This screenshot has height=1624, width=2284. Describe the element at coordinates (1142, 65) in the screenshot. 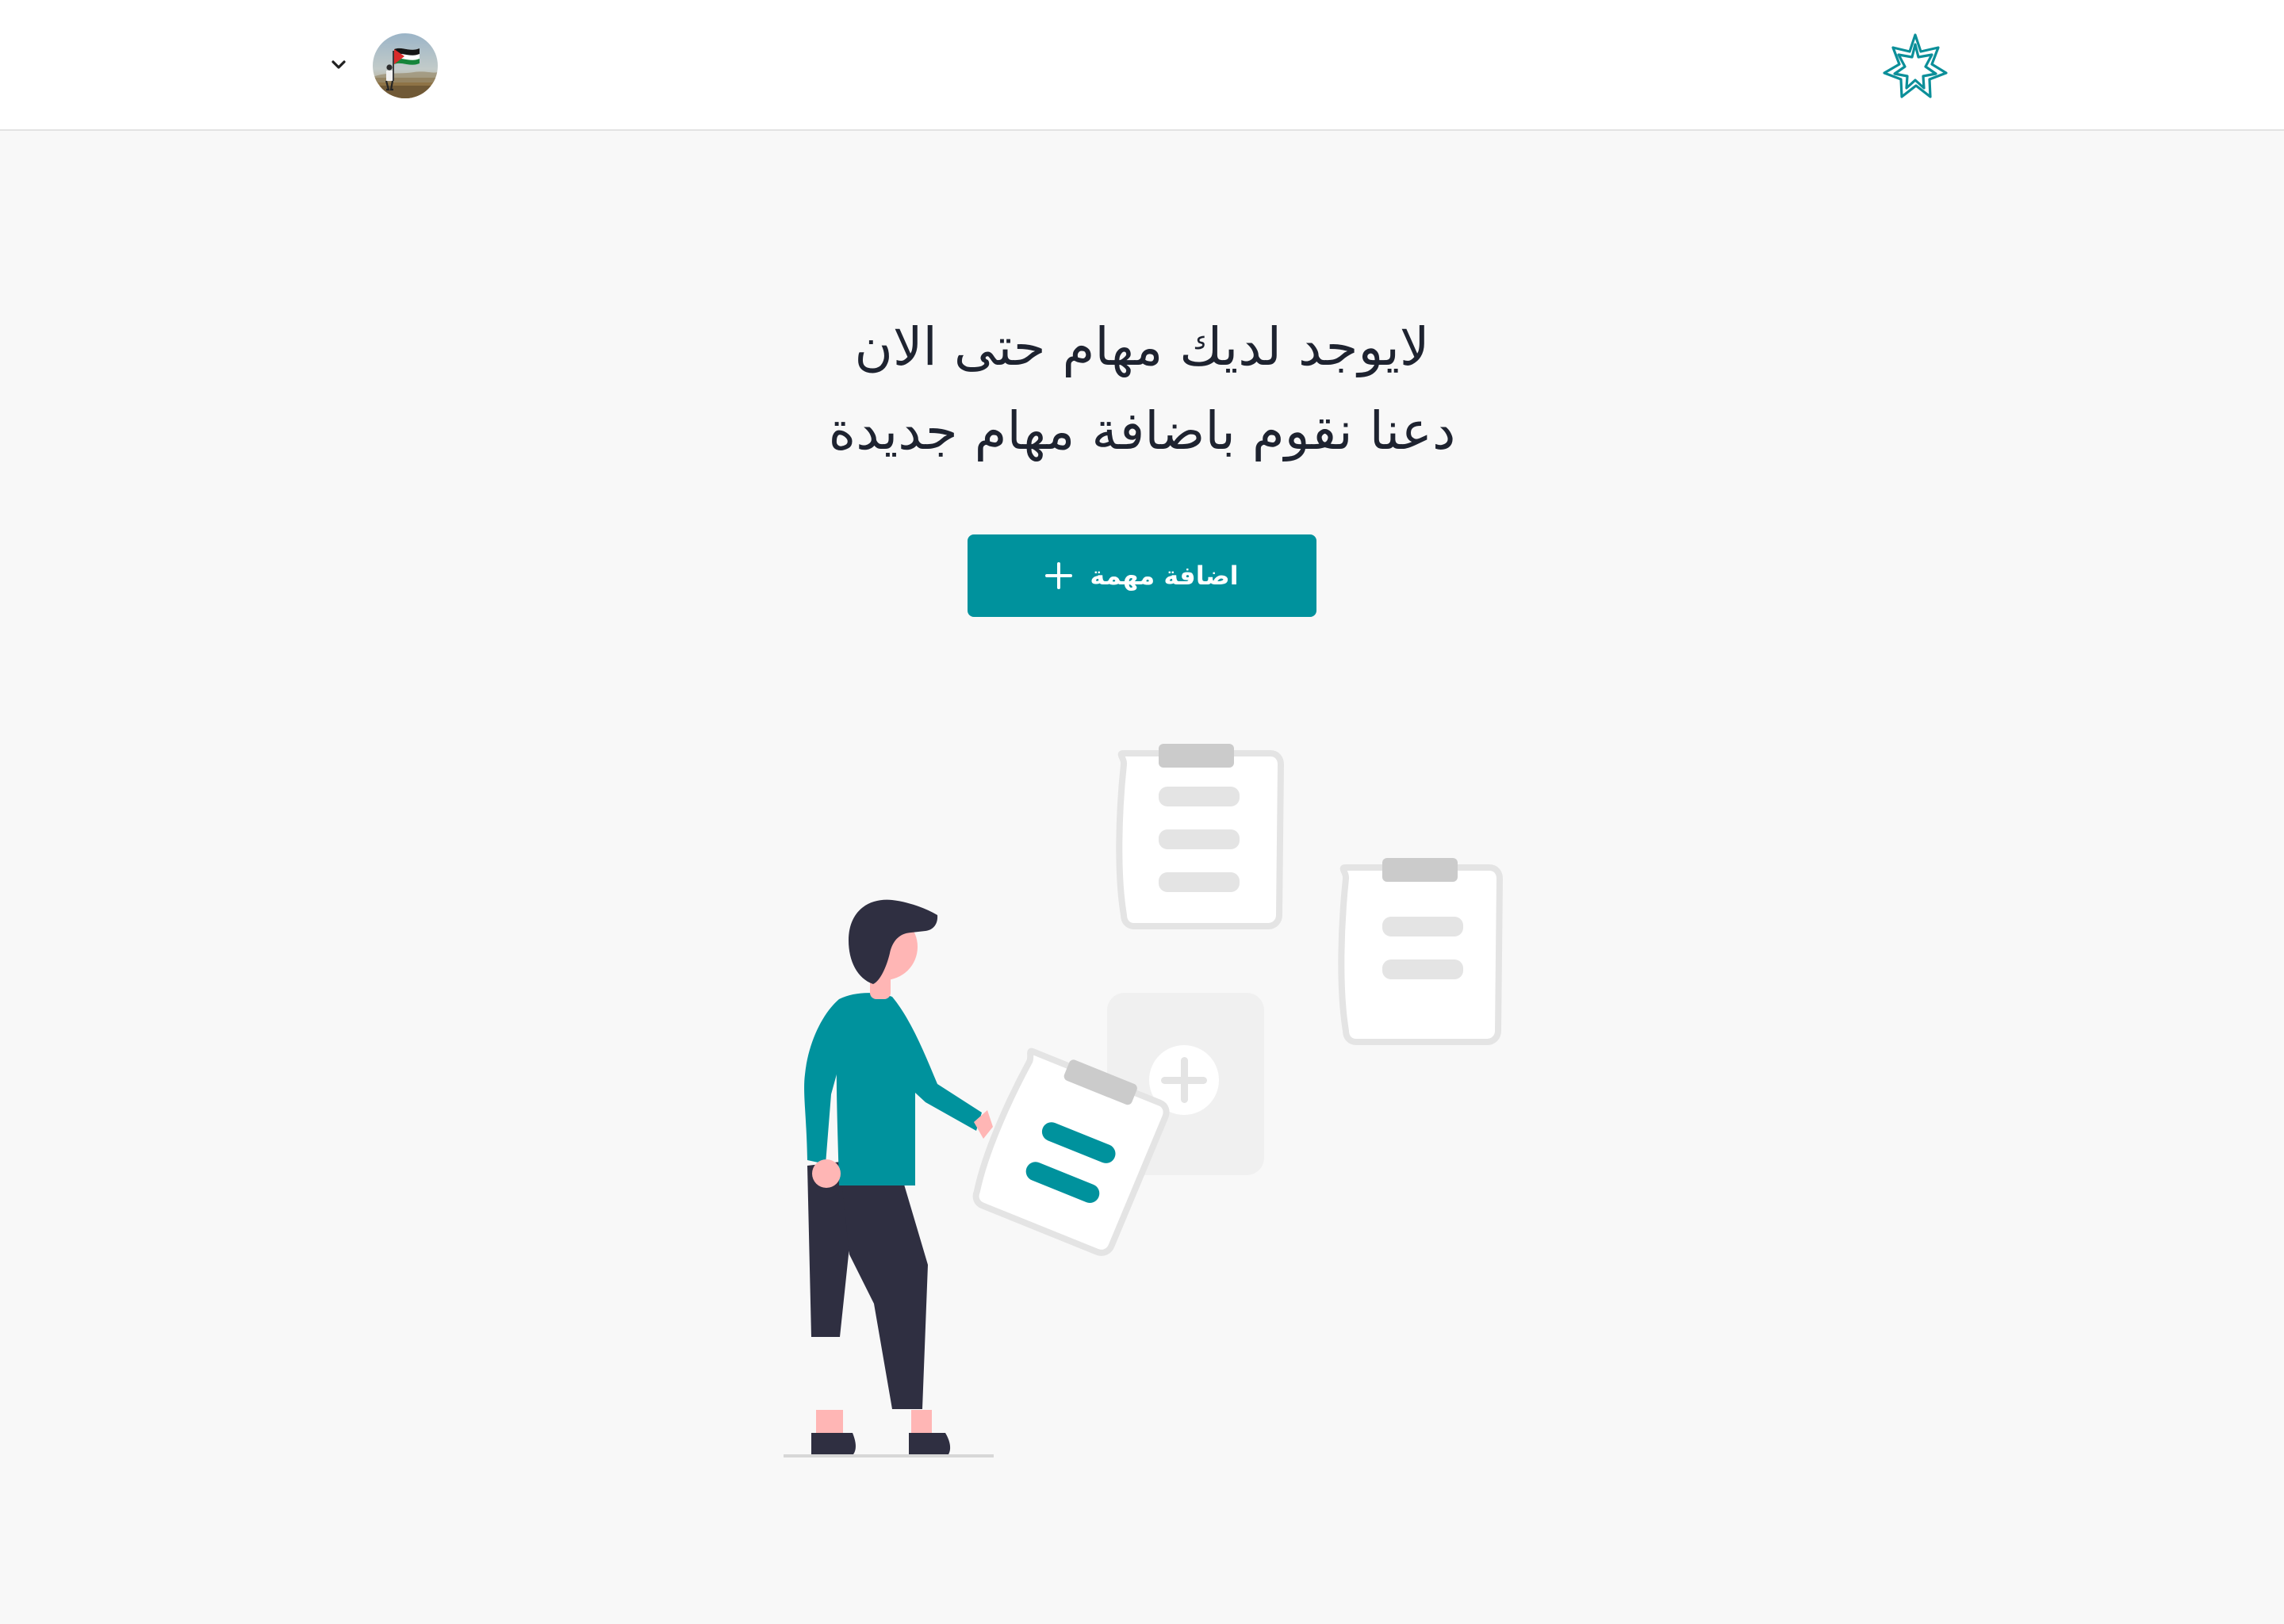

I see `top-navigation` at that location.